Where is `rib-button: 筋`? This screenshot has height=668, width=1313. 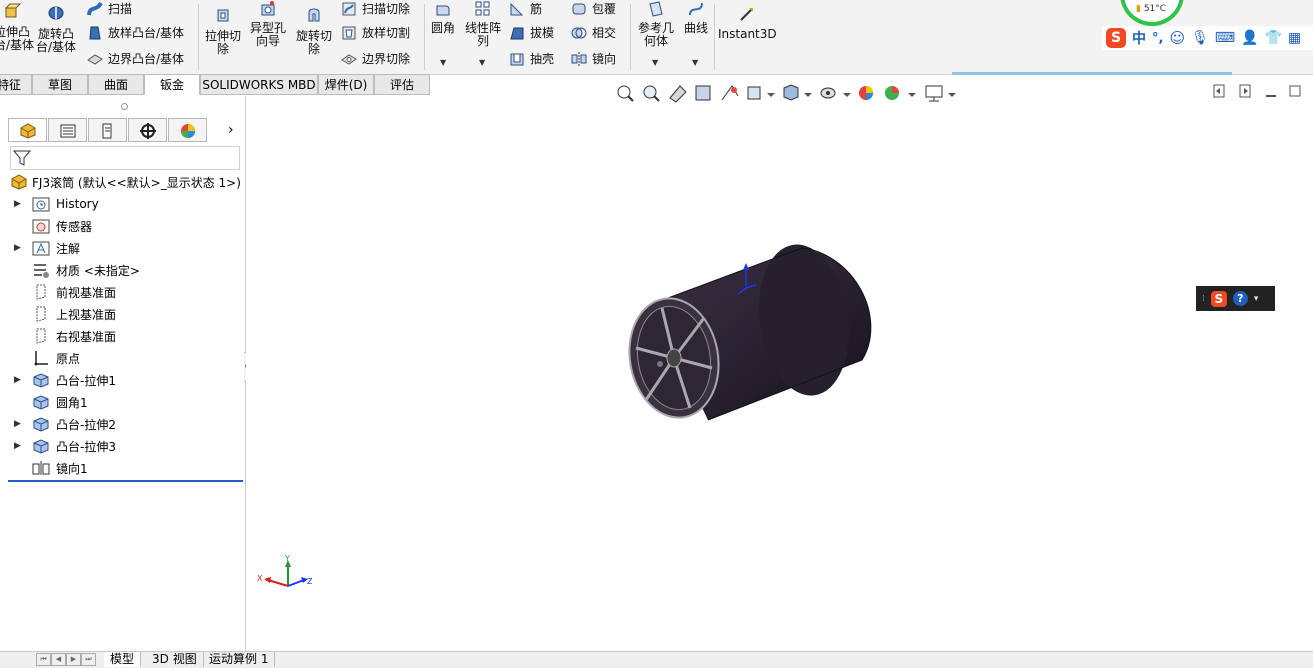 rib-button: 筋 is located at coordinates (525, 9).